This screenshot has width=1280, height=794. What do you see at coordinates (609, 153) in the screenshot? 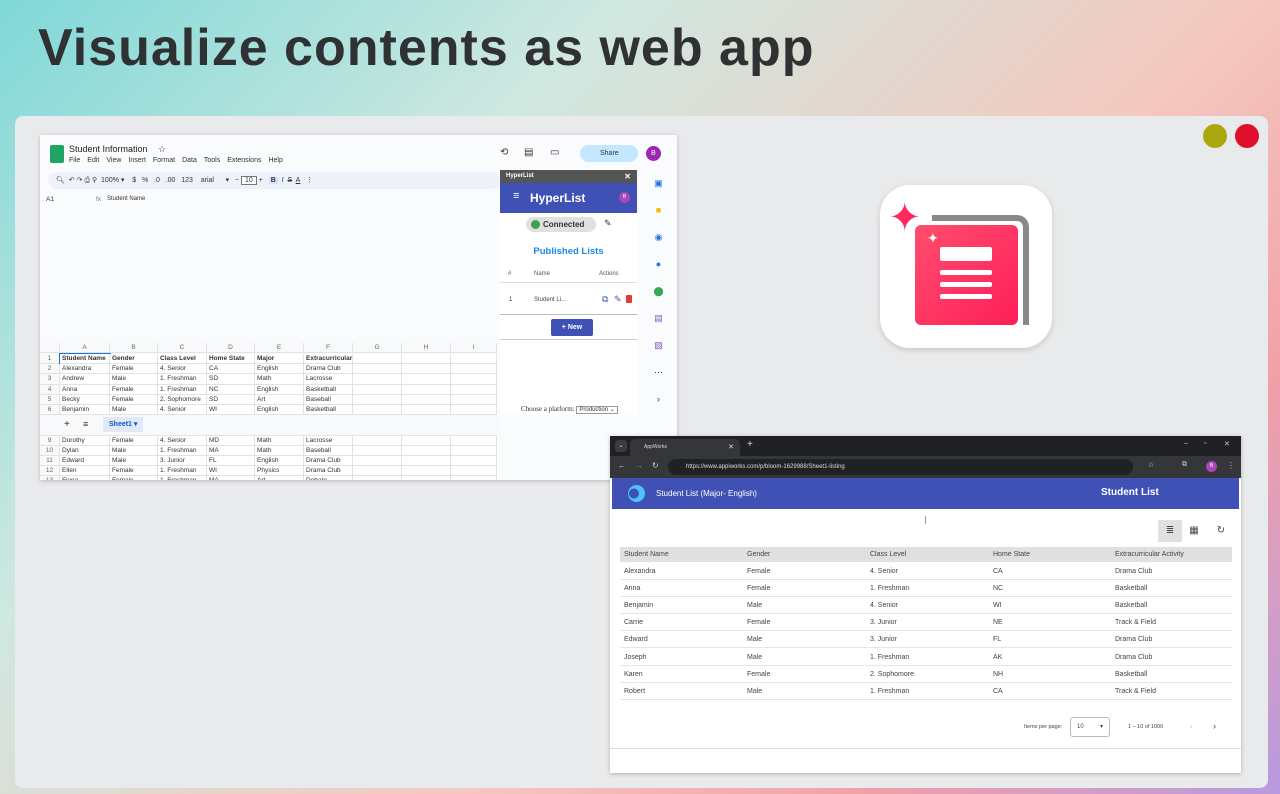
I see `share-button: Share` at bounding box center [609, 153].